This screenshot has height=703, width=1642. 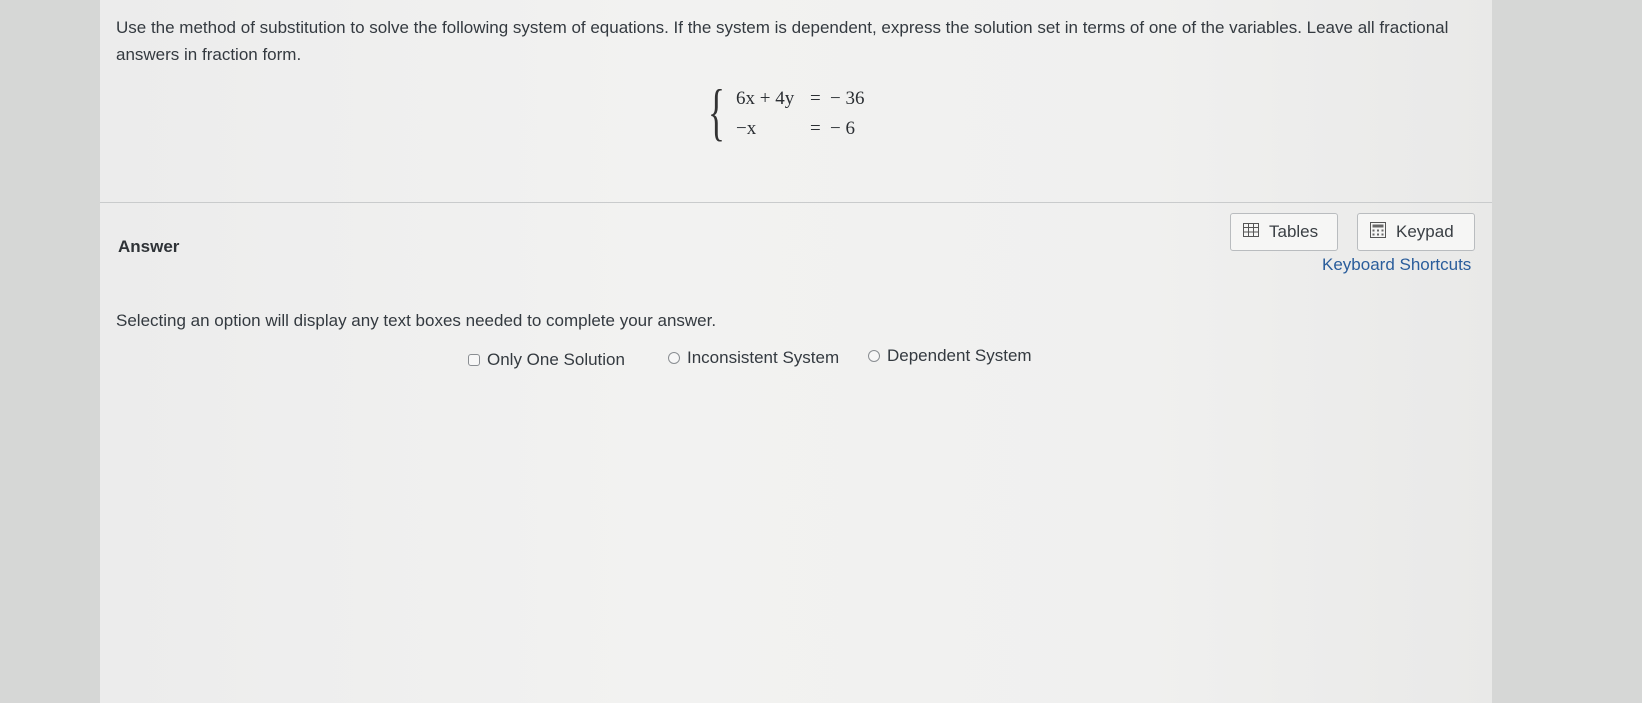 What do you see at coordinates (815, 128) in the screenshot?
I see `equation-2-sign: =` at bounding box center [815, 128].